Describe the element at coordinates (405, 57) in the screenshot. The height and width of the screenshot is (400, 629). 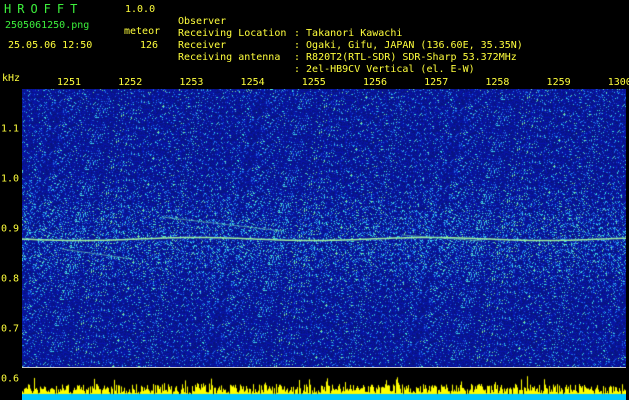
I see `meta-value: : R820T2(RTL-SDR) SDR-Sharp 53.372MHz` at that location.